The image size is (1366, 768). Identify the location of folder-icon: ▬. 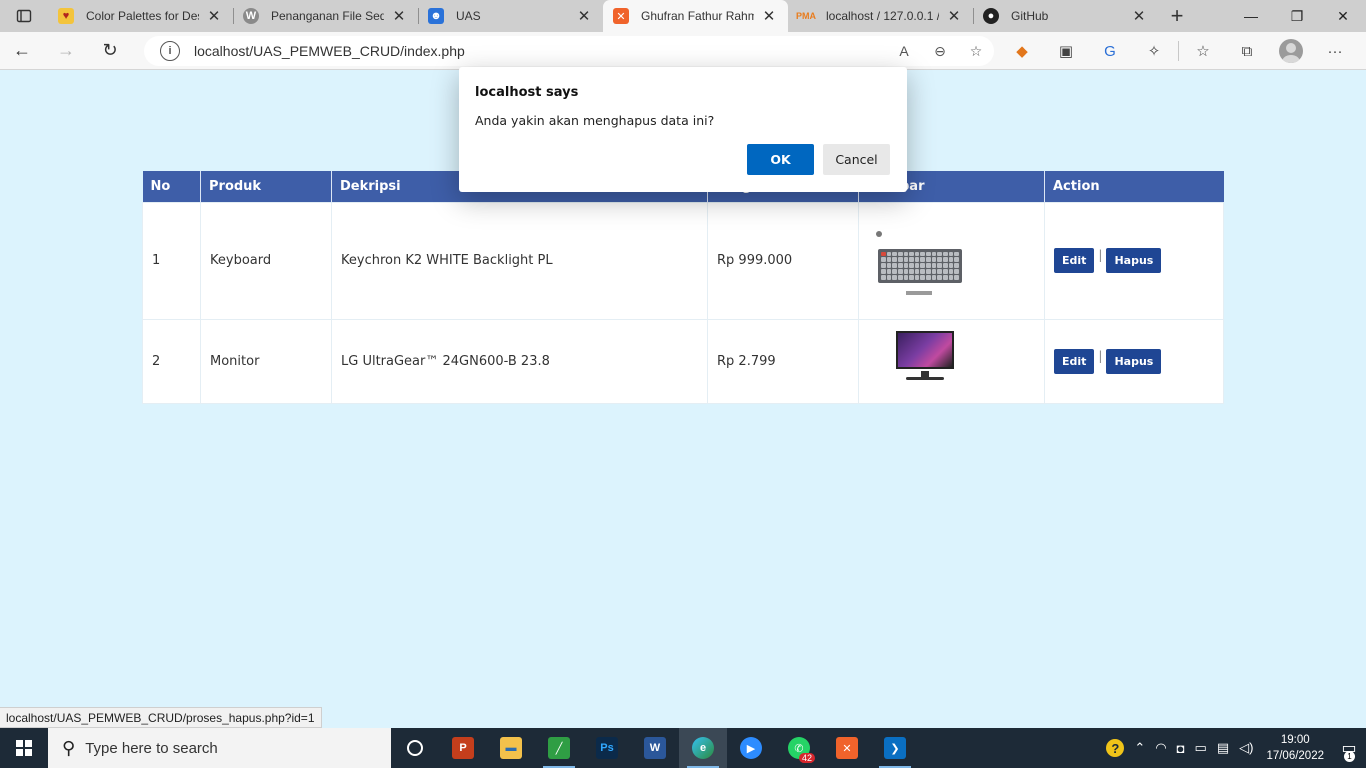
(511, 748).